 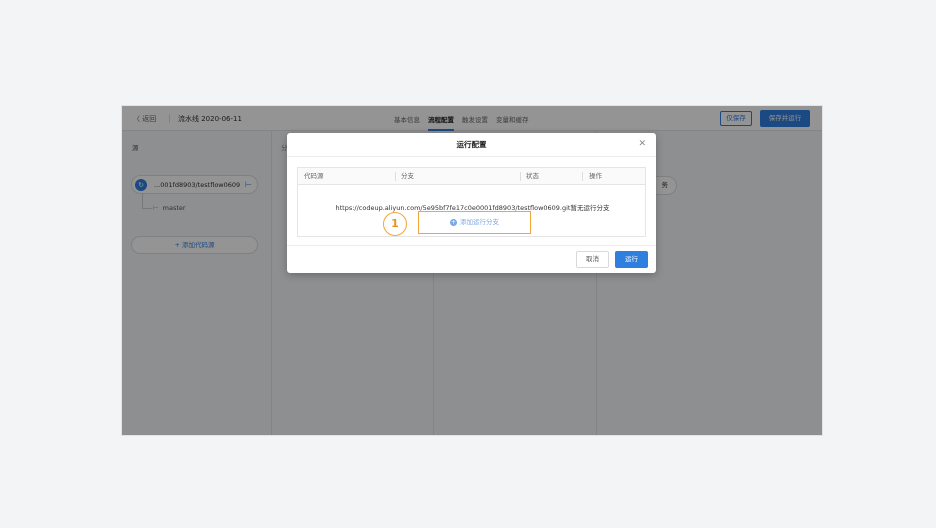 I want to click on add-run-branch-label: 添加运行分支, so click(x=479, y=222).